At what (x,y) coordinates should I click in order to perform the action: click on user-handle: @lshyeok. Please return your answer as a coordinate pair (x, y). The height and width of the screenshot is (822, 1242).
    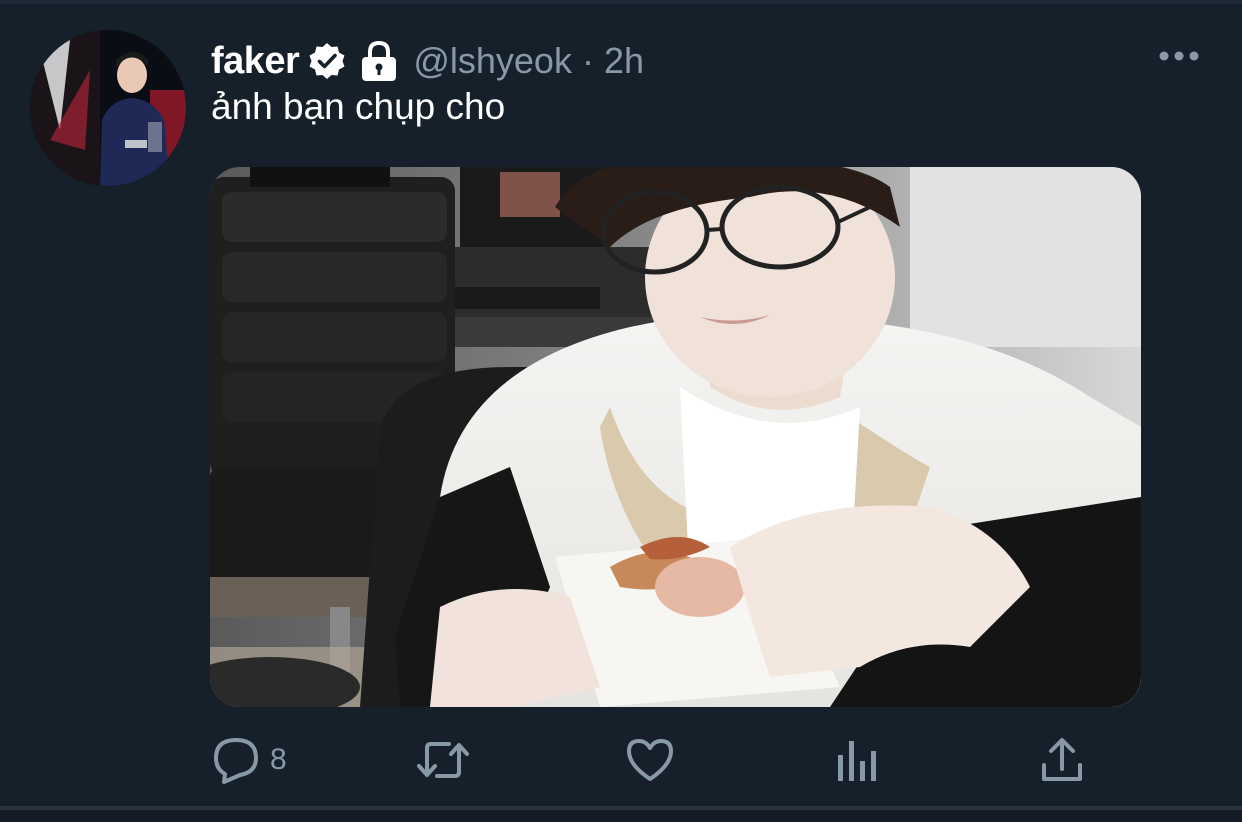
    Looking at the image, I should click on (492, 61).